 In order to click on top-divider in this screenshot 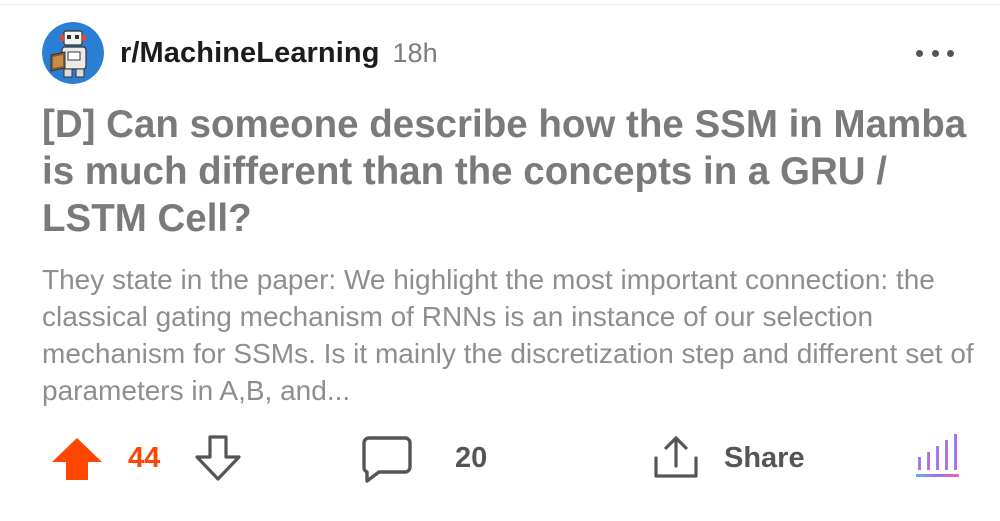, I will do `click(500, 4)`.